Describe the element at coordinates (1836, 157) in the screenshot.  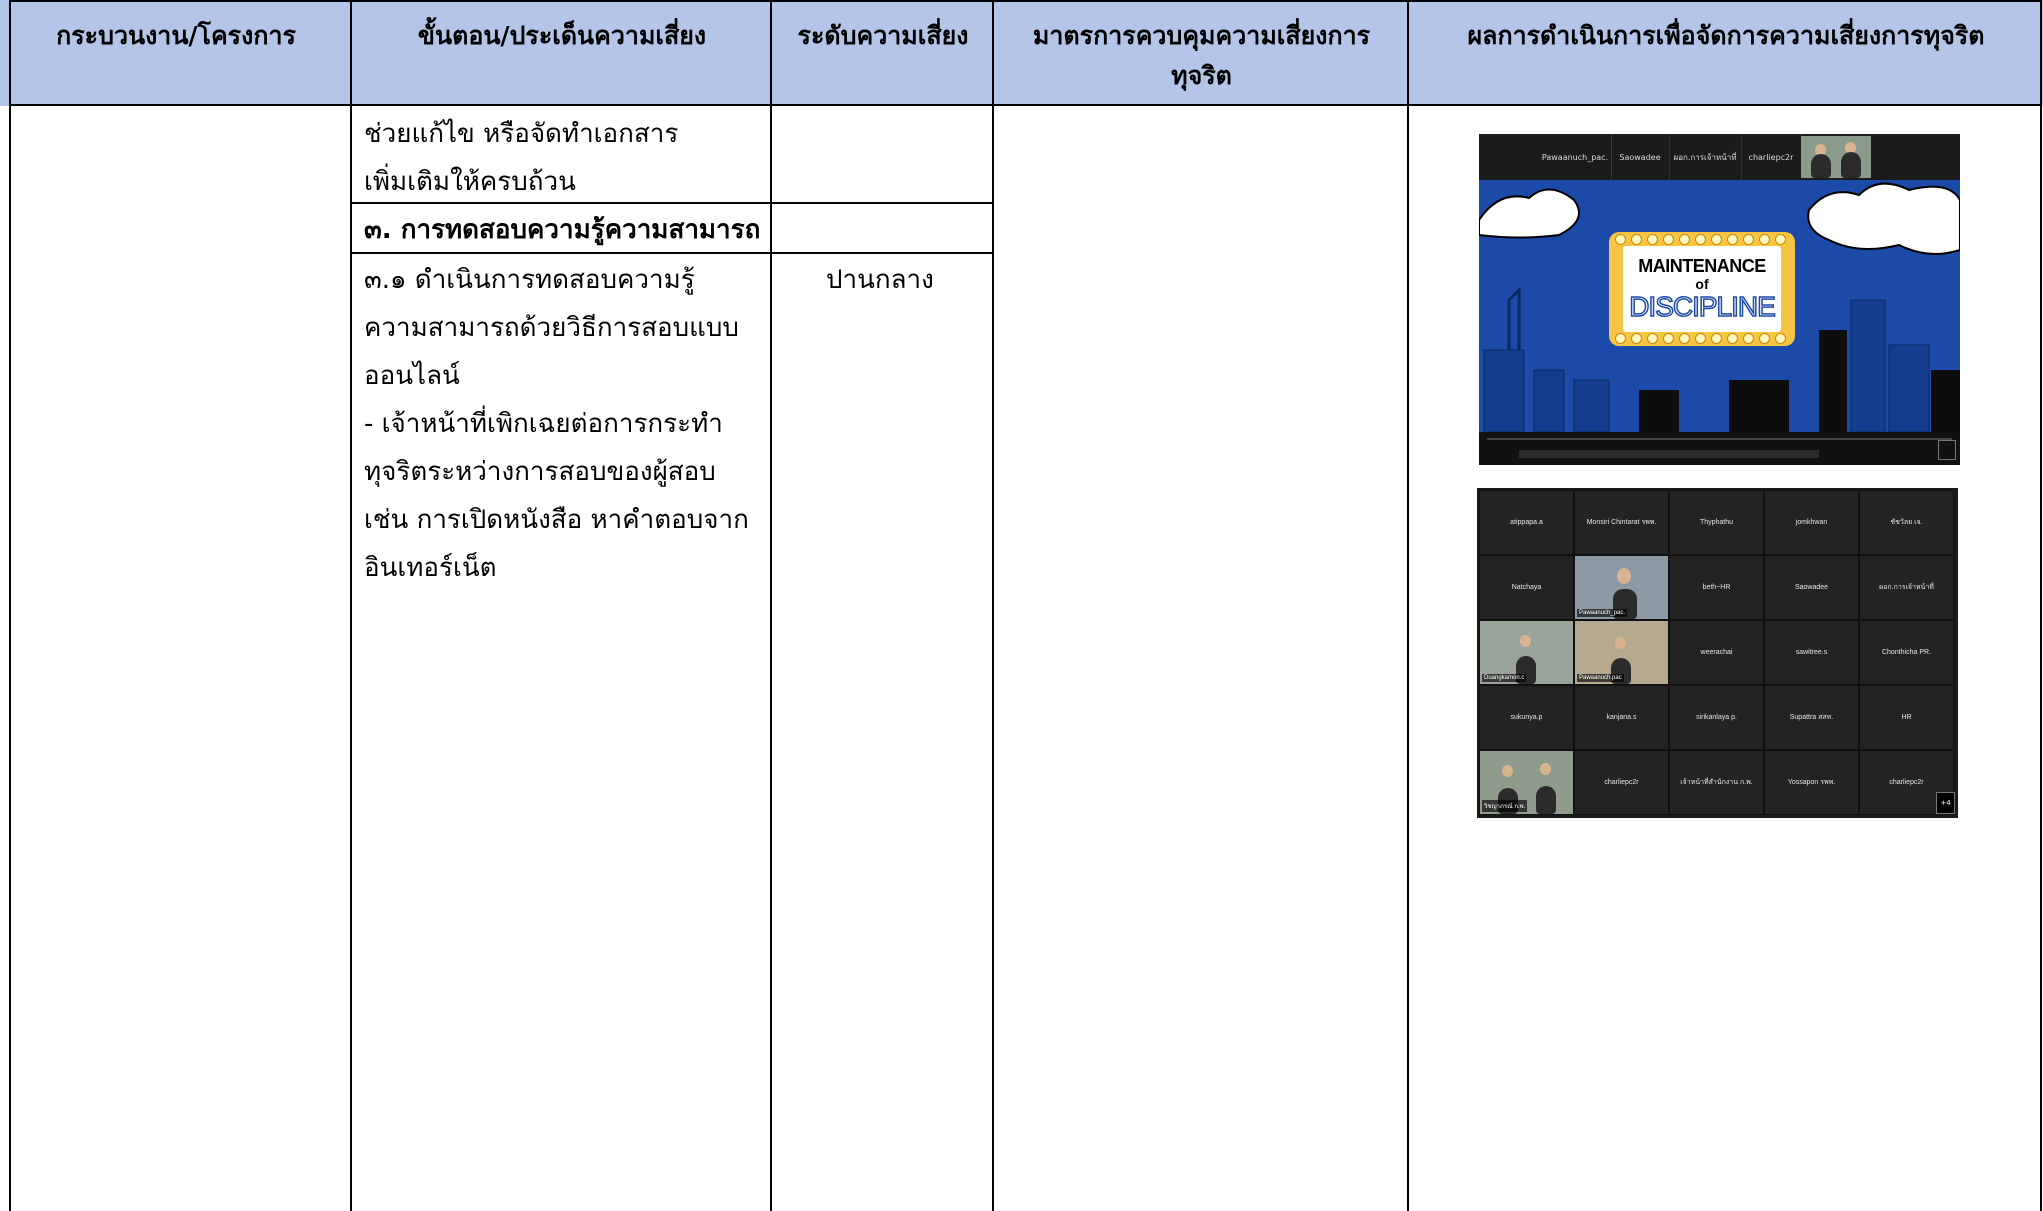
I see `participant-video-thumb` at that location.